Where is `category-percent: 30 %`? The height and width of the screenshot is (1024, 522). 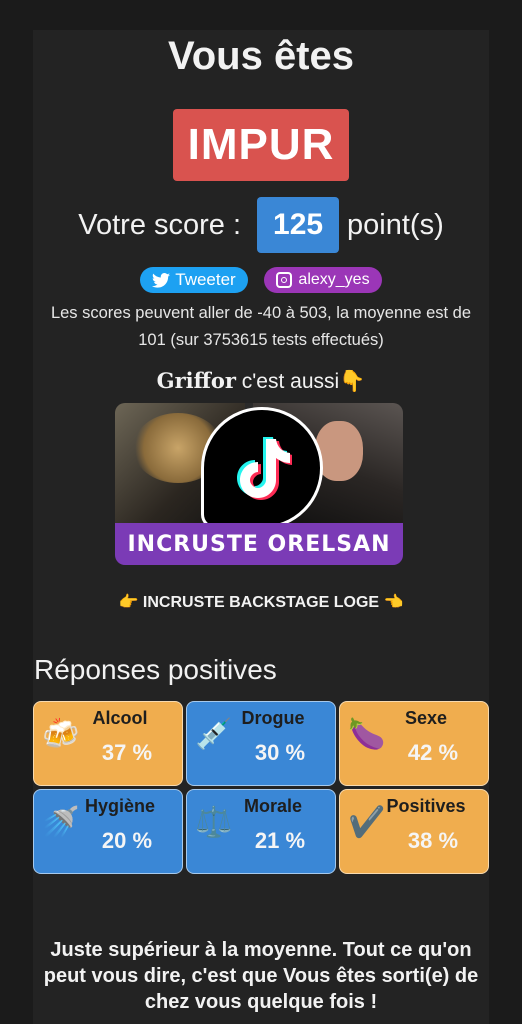 category-percent: 30 % is located at coordinates (280, 752).